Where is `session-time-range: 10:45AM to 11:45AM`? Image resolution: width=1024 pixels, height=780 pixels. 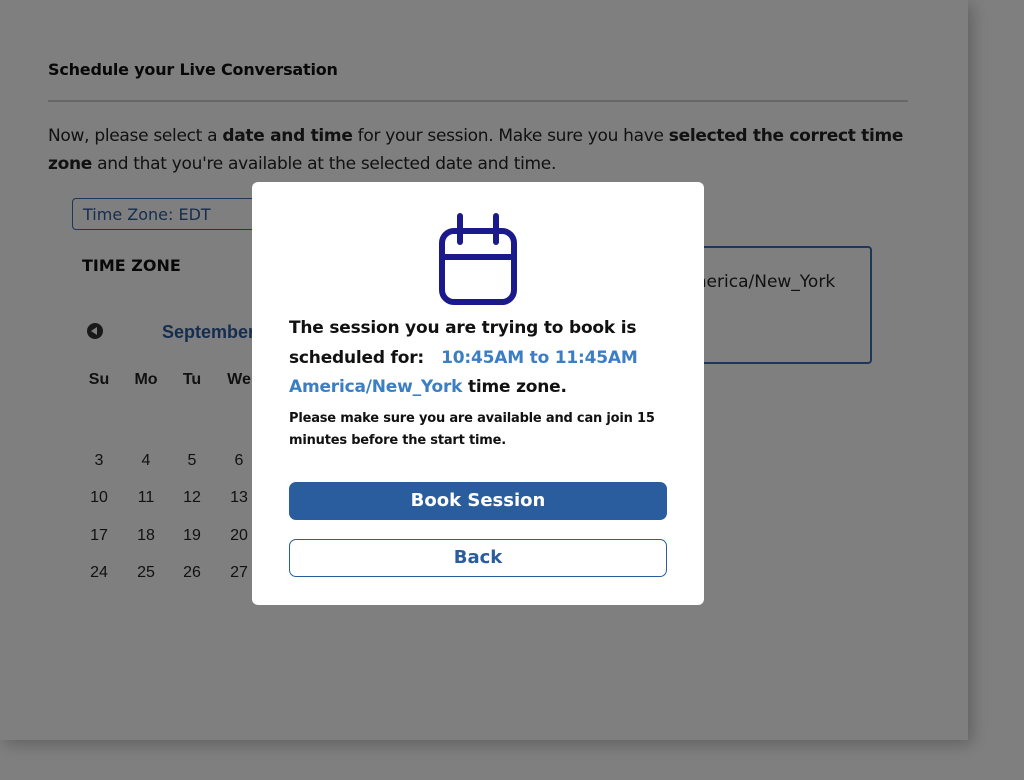 session-time-range: 10:45AM to 11:45AM is located at coordinates (539, 358).